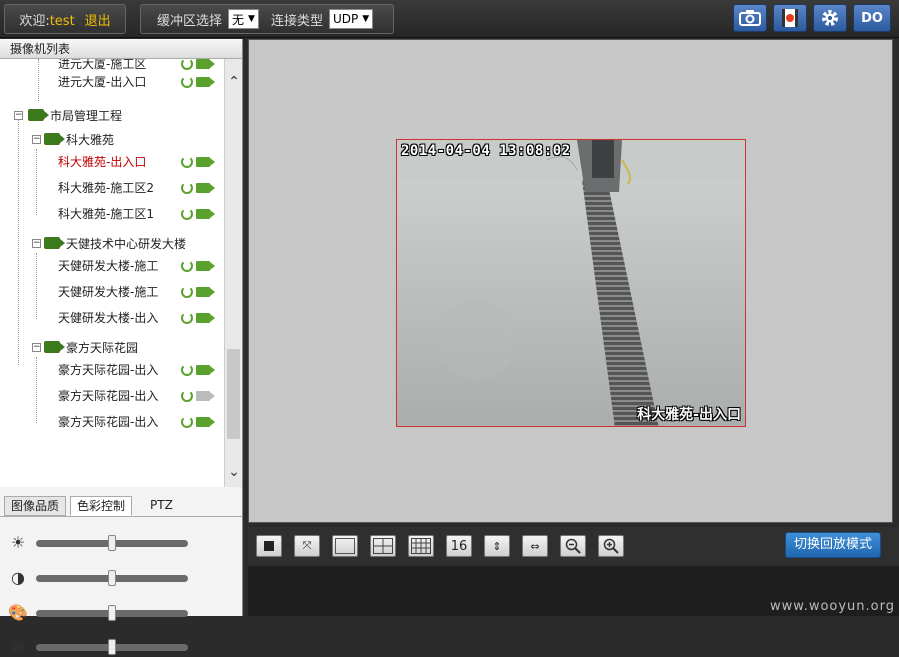  I want to click on do-button: DO, so click(872, 18).